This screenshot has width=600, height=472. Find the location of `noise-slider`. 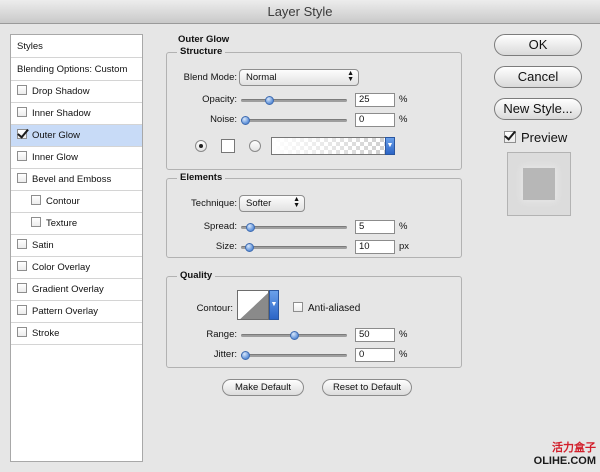

noise-slider is located at coordinates (294, 120).